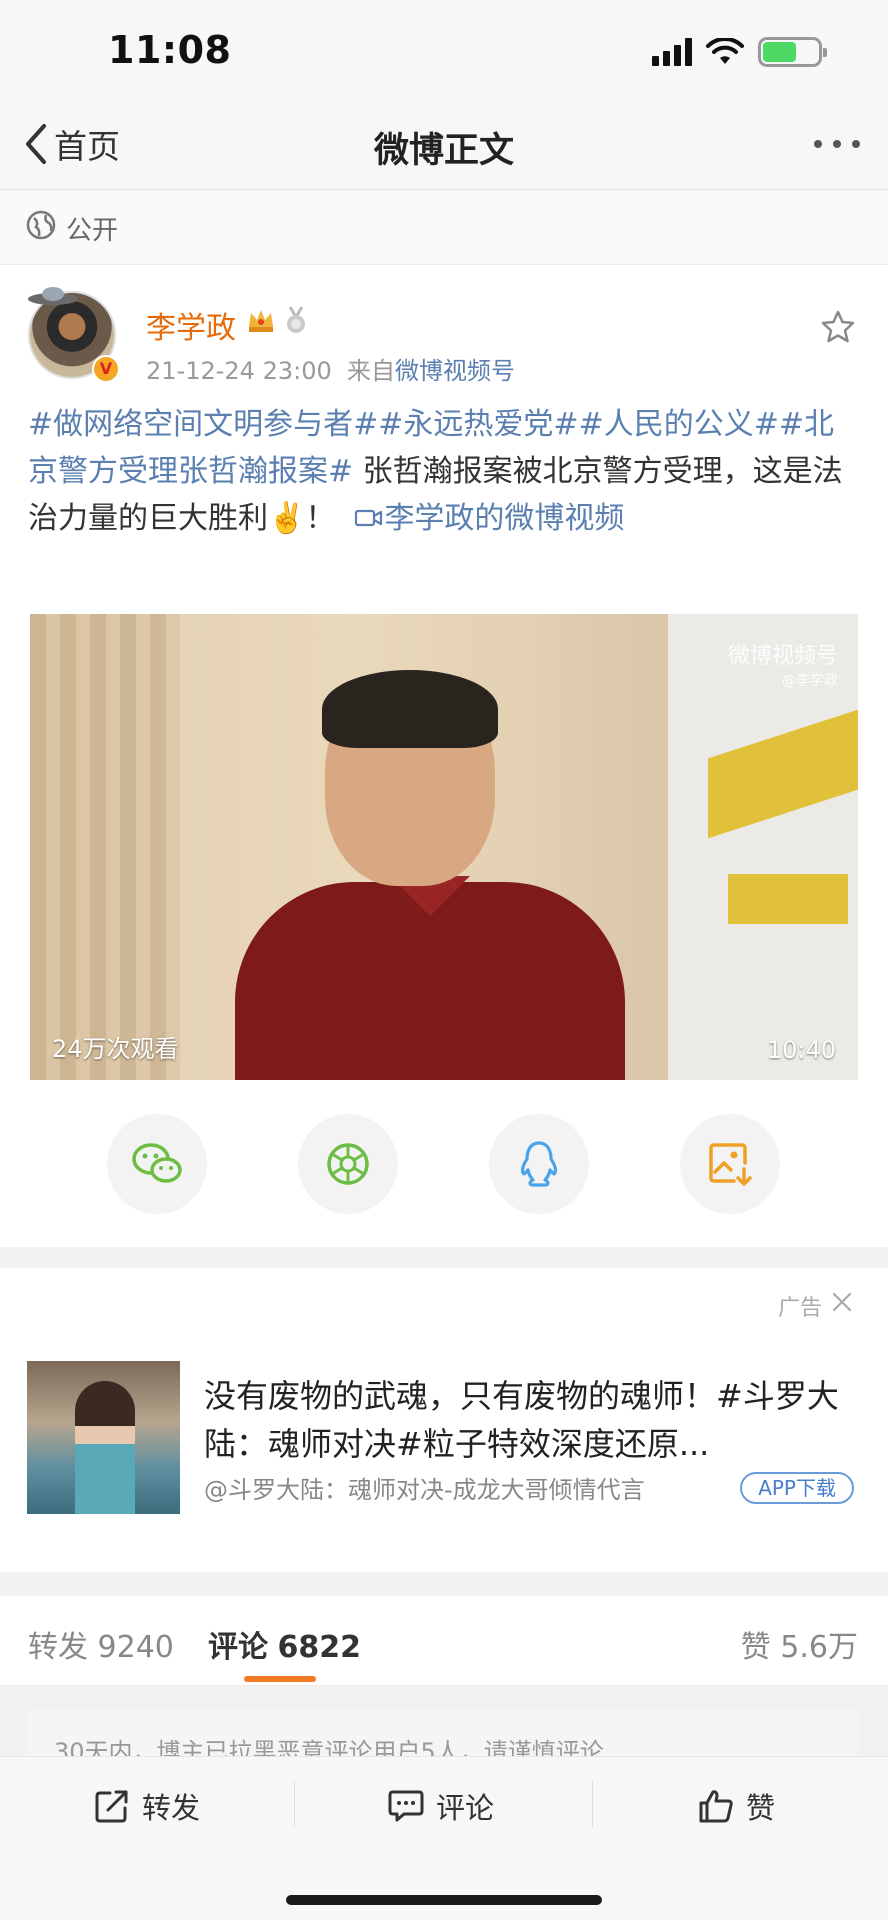  Describe the element at coordinates (443, 151) in the screenshot. I see `page-title: 微博正文` at that location.